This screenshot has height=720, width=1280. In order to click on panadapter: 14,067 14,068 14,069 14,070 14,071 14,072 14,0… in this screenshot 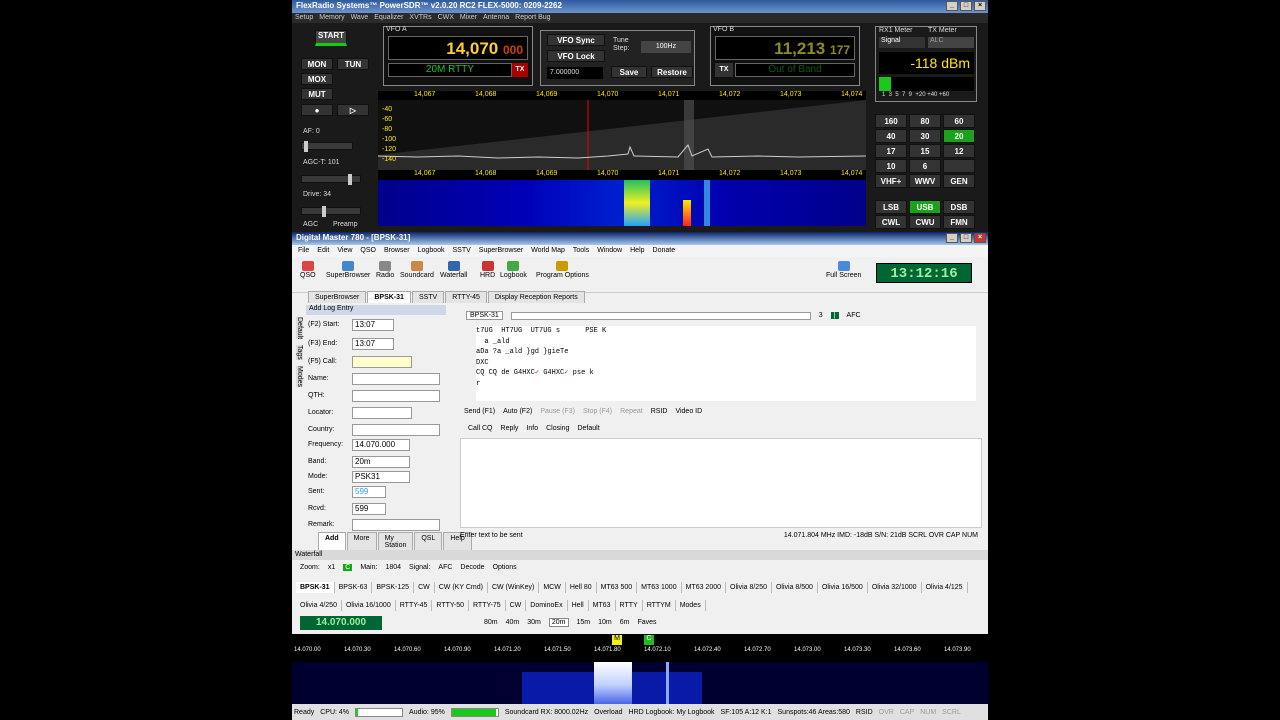, I will do `click(622, 158)`.